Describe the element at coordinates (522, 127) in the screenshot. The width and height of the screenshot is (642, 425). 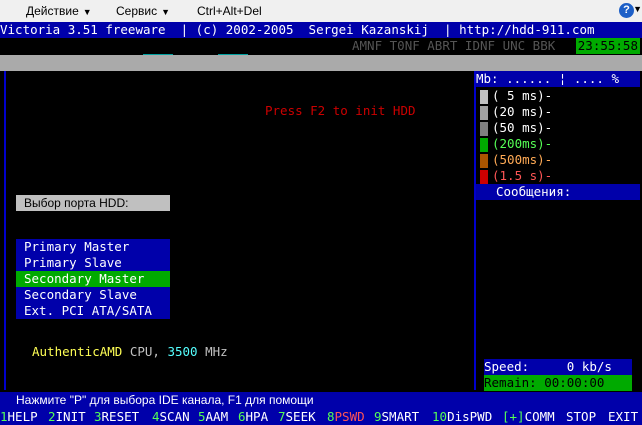
I see `latency-label: (50 ms)-` at that location.